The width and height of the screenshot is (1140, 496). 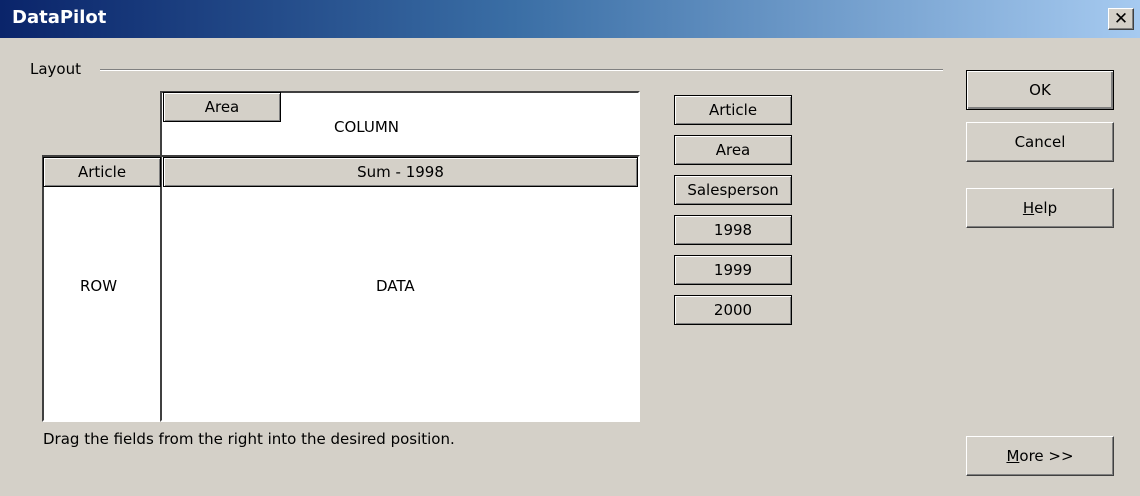 What do you see at coordinates (55, 69) in the screenshot?
I see `layout-group-label: Layout` at bounding box center [55, 69].